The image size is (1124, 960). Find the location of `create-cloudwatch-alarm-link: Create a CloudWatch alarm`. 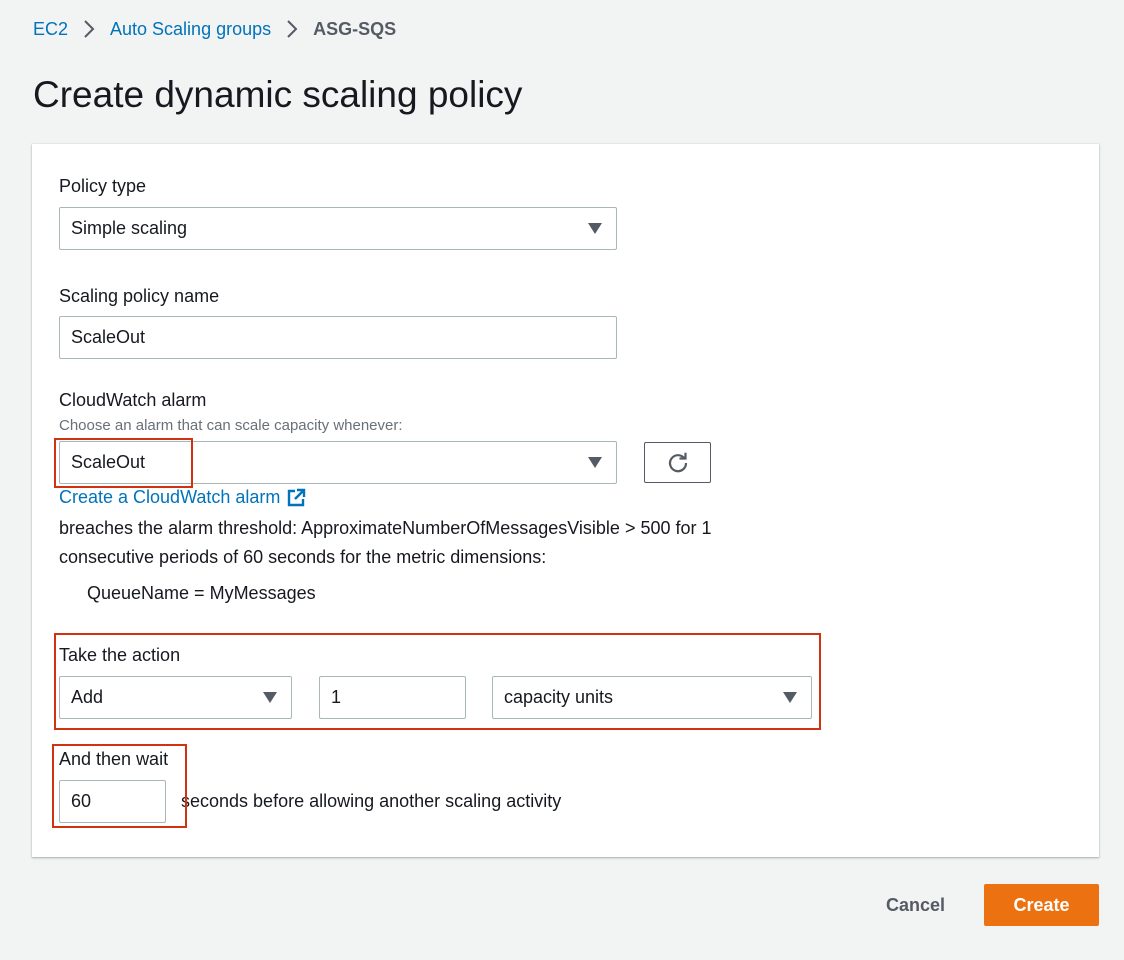

create-cloudwatch-alarm-link: Create a CloudWatch alarm is located at coordinates (182, 497).